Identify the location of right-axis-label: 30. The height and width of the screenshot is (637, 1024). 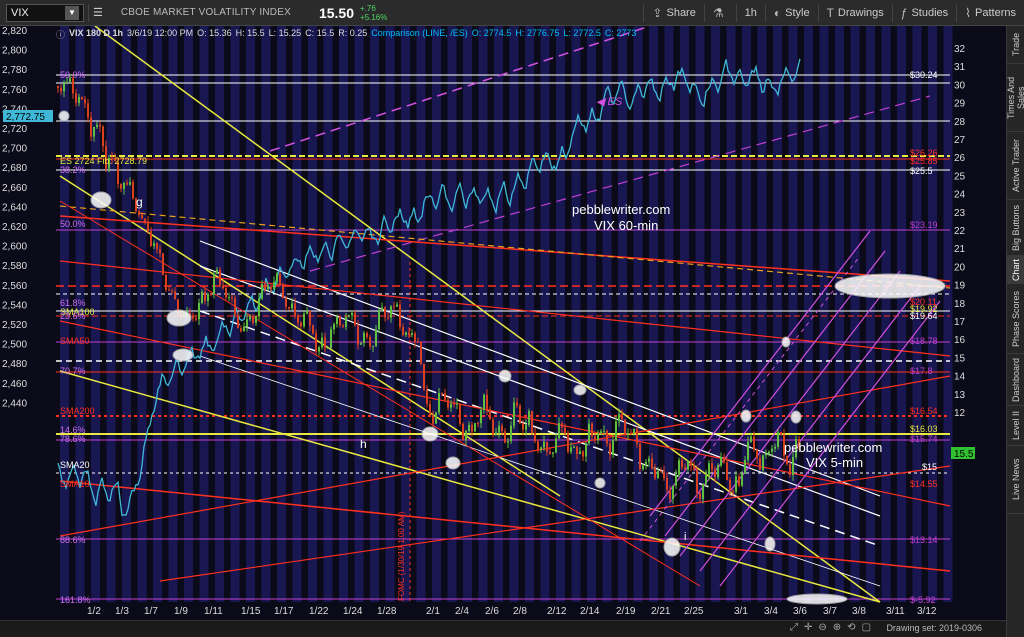
(960, 85).